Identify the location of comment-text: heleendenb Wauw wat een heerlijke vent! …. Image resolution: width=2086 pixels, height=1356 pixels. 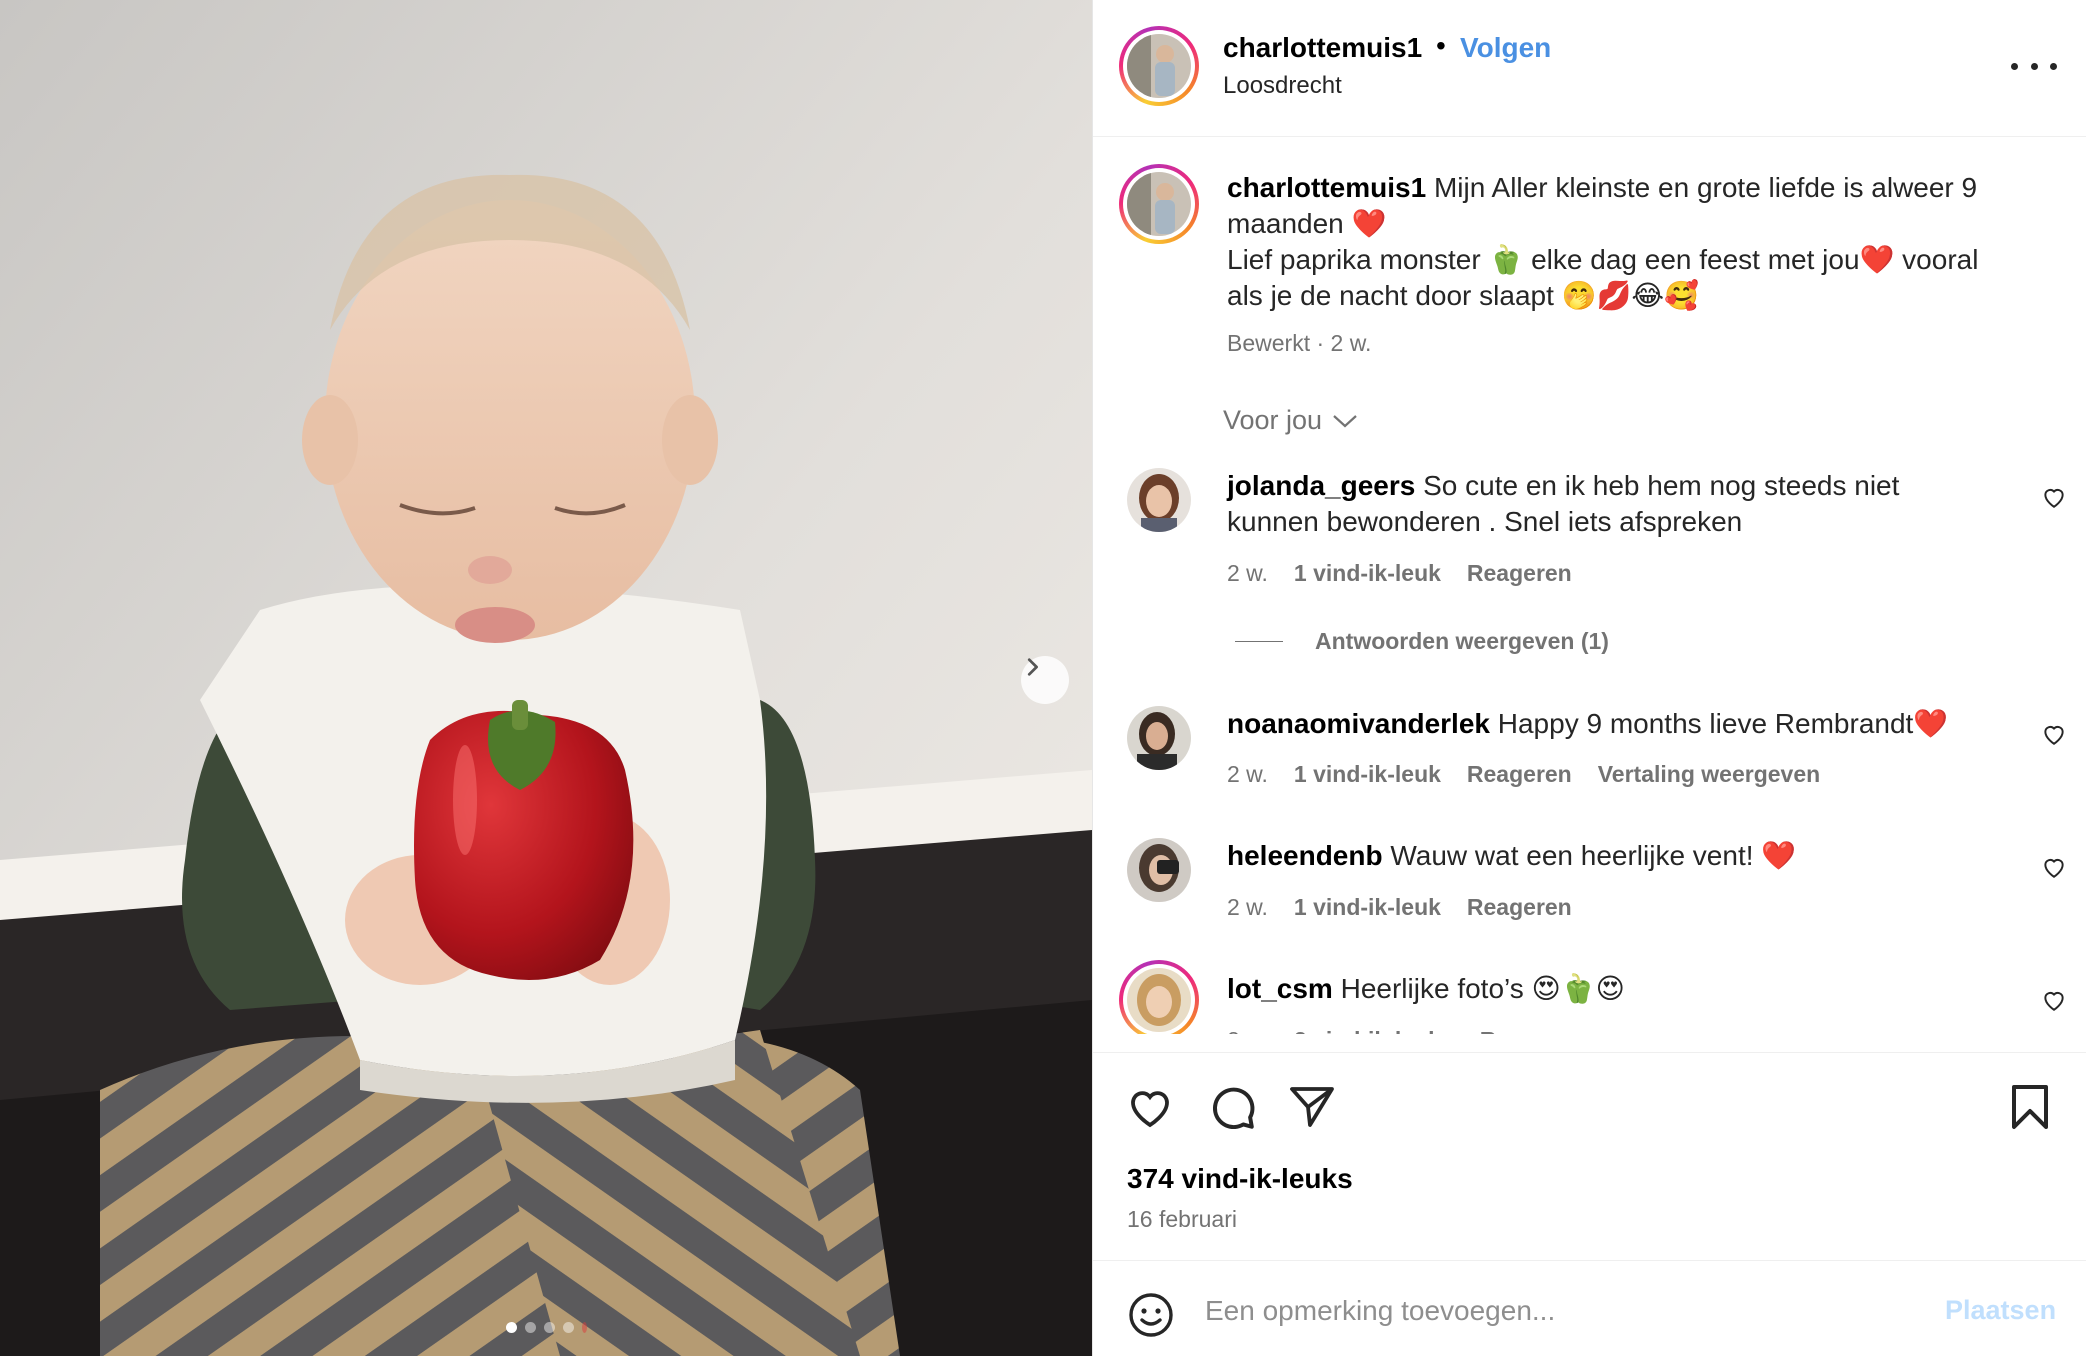
(1627, 856).